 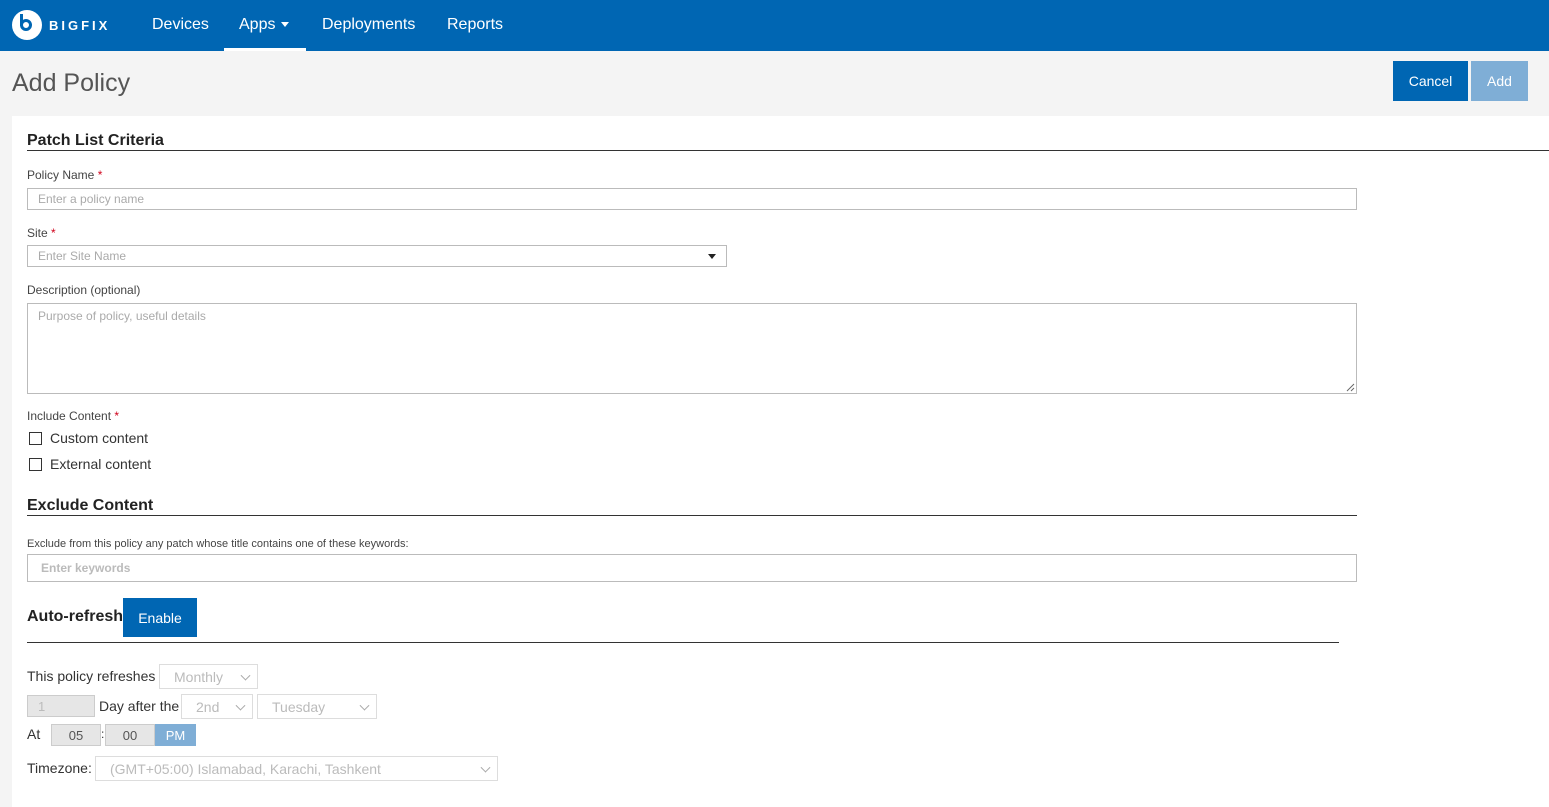 What do you see at coordinates (42, 706) in the screenshot?
I see `day-value: 1` at bounding box center [42, 706].